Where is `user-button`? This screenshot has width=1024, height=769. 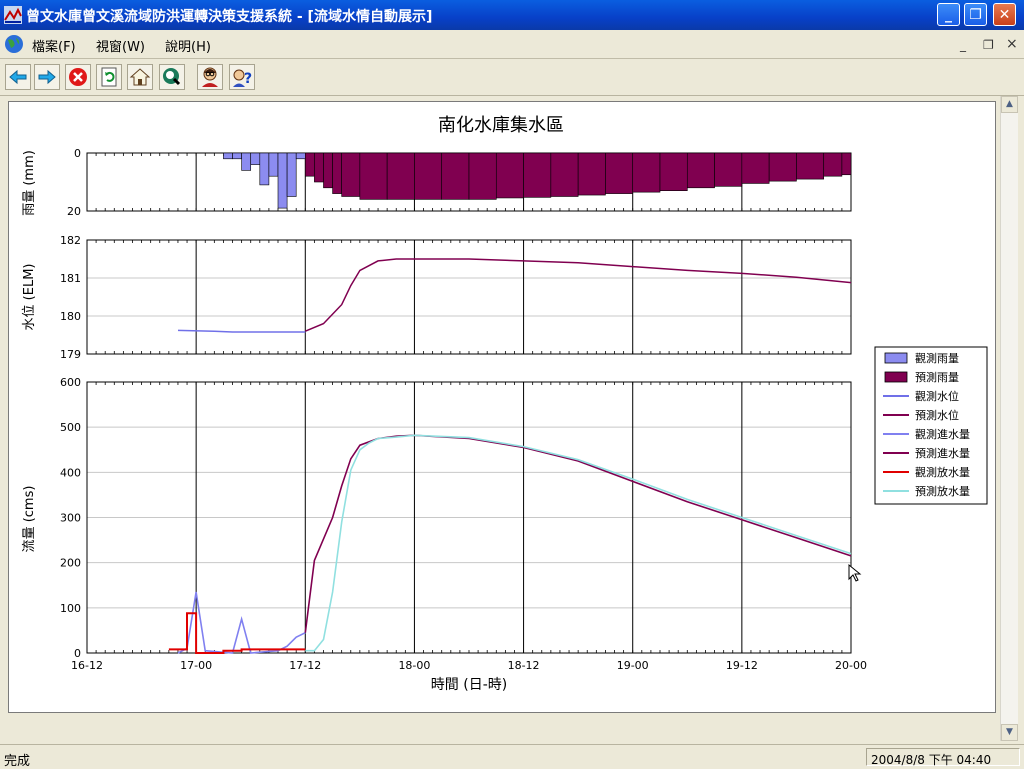
user-button is located at coordinates (210, 77).